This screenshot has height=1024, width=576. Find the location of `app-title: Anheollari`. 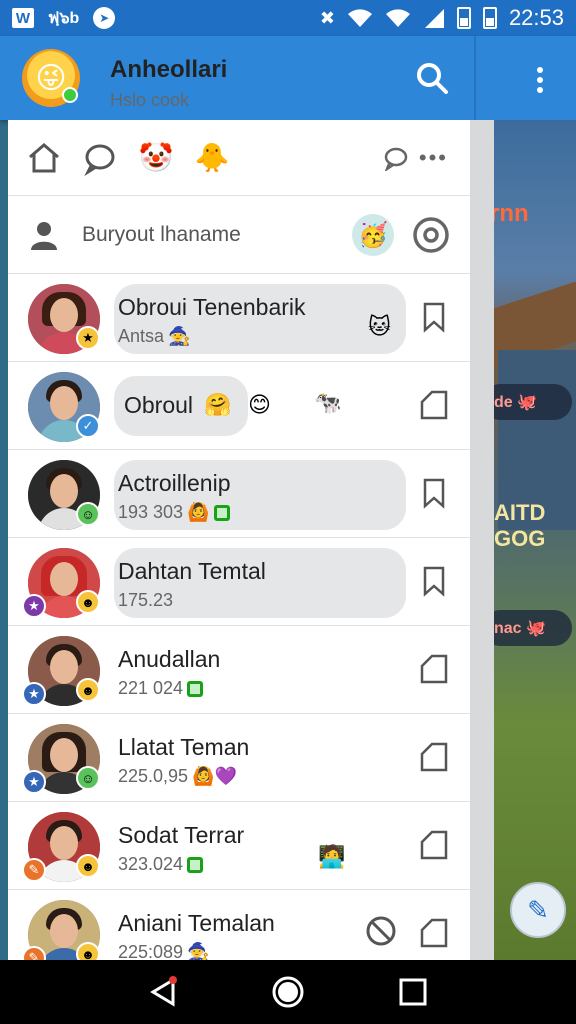

app-title: Anheollari is located at coordinates (169, 69).